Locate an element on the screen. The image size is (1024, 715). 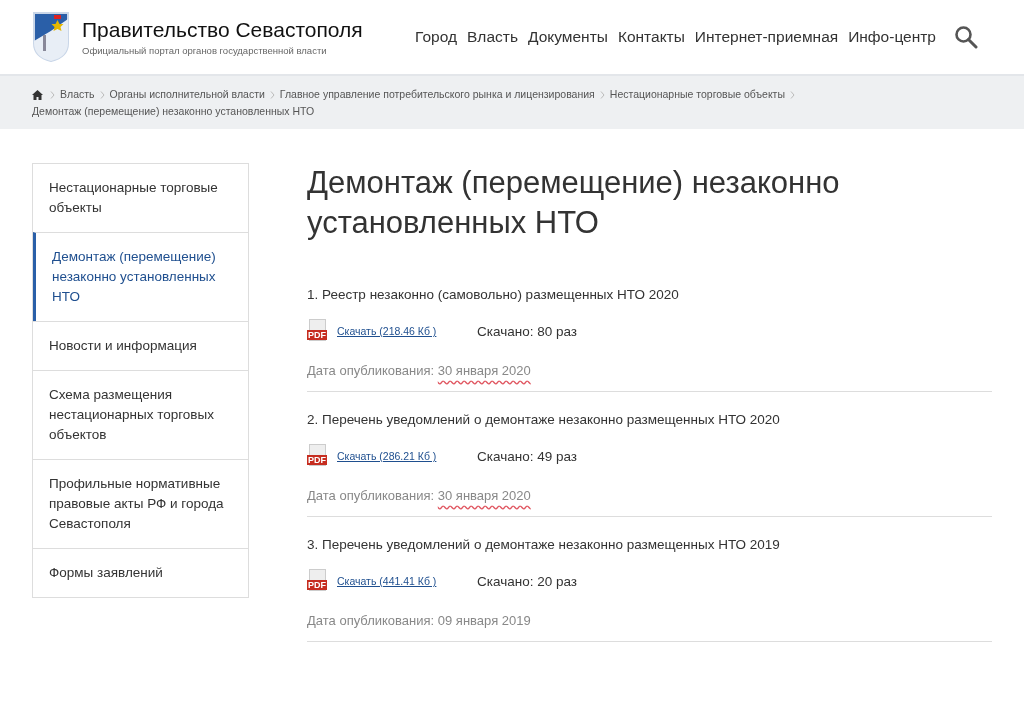
breadcrumb-link: Органы исполнительной власти is located at coordinates (187, 94).